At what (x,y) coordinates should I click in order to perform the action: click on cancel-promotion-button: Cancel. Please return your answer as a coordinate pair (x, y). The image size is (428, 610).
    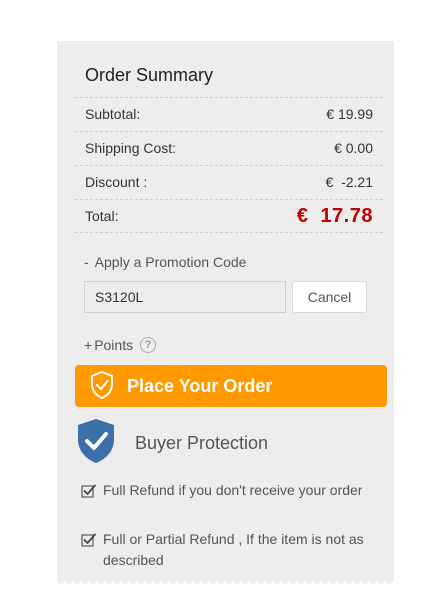
    Looking at the image, I should click on (329, 297).